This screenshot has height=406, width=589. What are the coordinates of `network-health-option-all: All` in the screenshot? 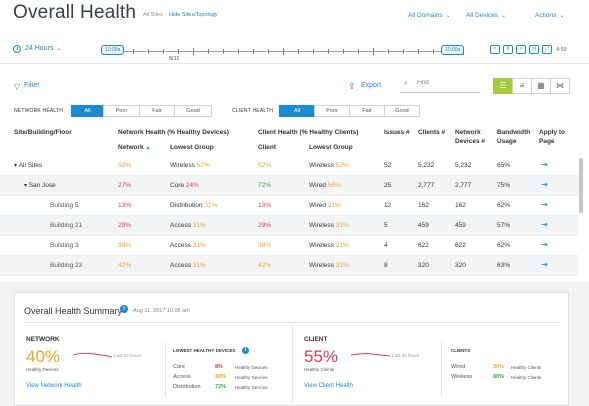 It's located at (87, 111).